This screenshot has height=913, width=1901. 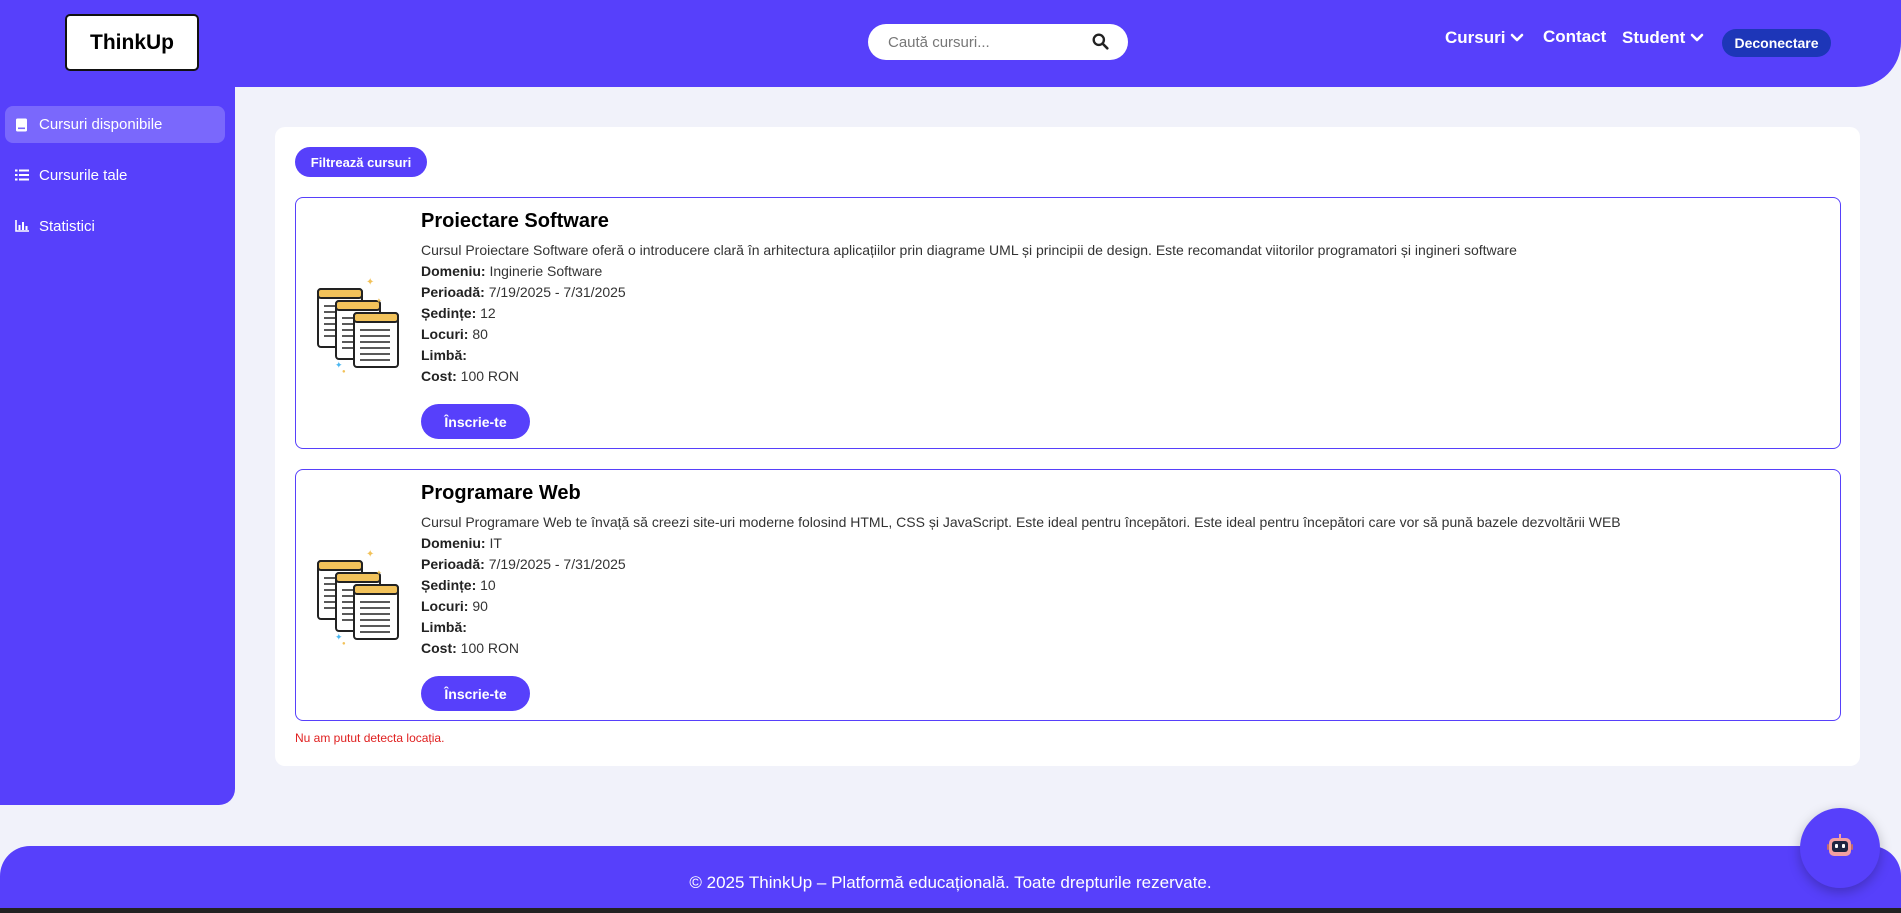 What do you see at coordinates (495, 543) in the screenshot?
I see `field-value: IT` at bounding box center [495, 543].